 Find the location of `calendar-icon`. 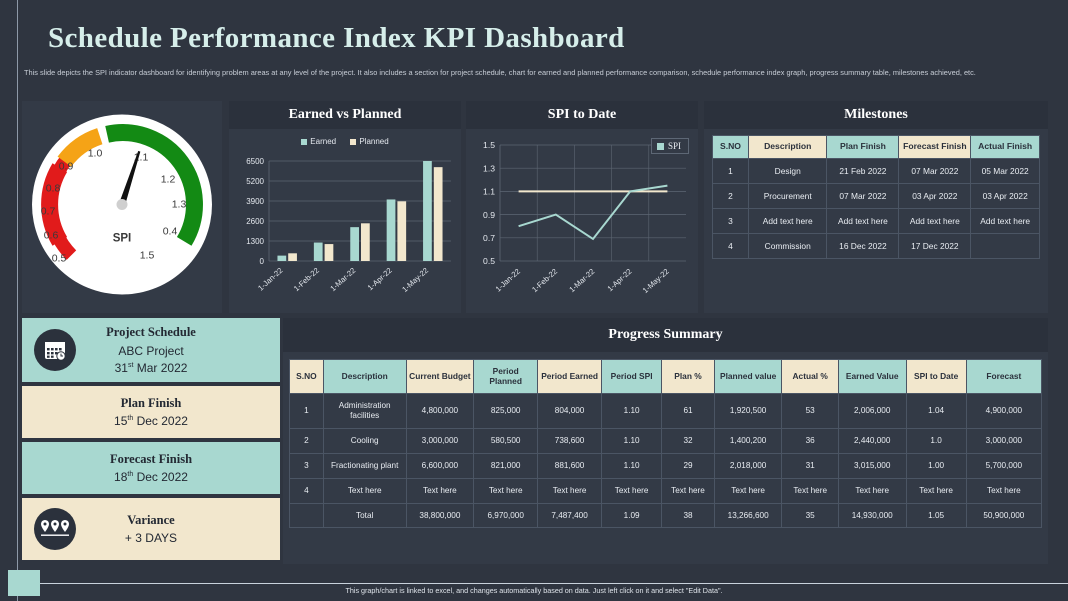

calendar-icon is located at coordinates (55, 350).